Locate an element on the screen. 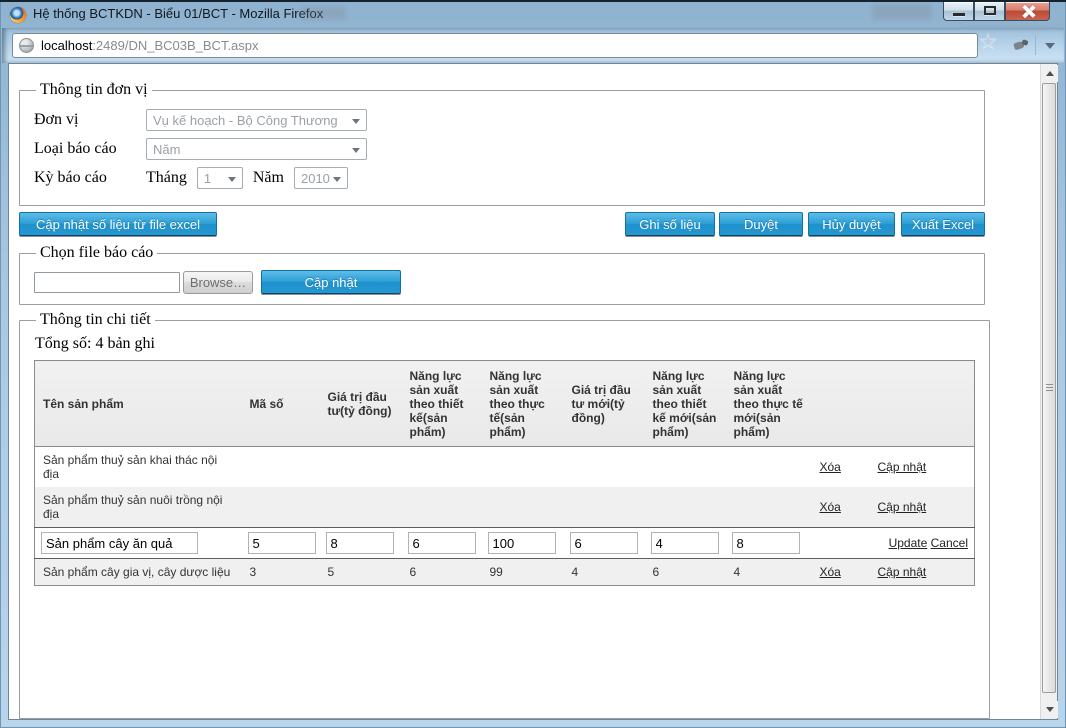 This screenshot has width=1066, height=728. edit-code-input is located at coordinates (281, 543).